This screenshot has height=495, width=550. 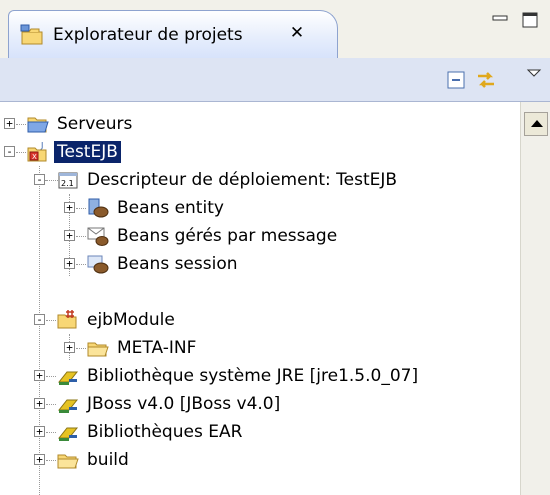 What do you see at coordinates (260, 152) in the screenshot?
I see `tree-item-testejb: - X J TestEJB` at bounding box center [260, 152].